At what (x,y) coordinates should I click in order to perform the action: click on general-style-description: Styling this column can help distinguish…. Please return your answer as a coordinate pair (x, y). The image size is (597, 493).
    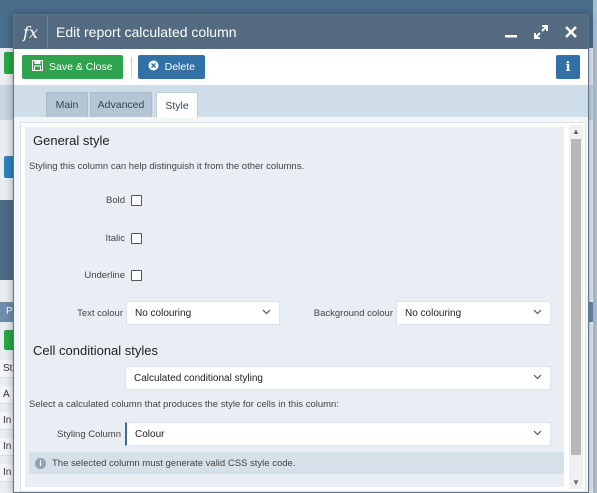
    Looking at the image, I should click on (167, 166).